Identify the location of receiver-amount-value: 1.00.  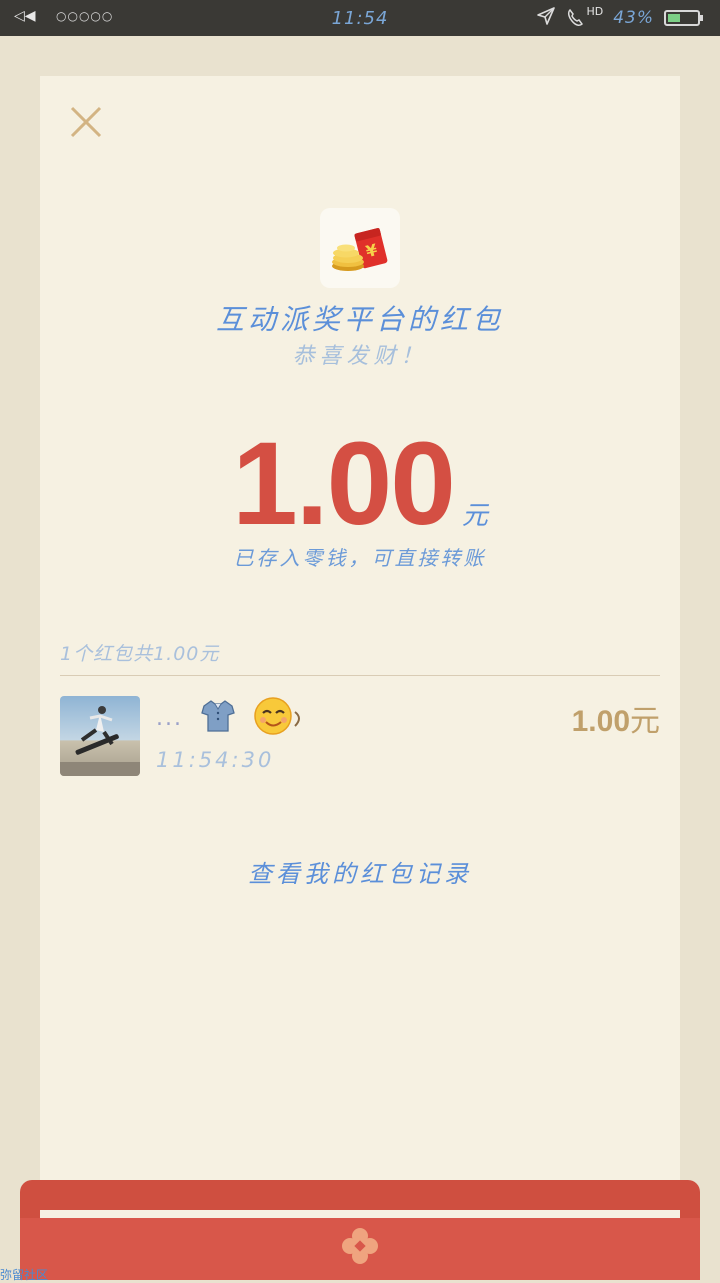
(600, 721).